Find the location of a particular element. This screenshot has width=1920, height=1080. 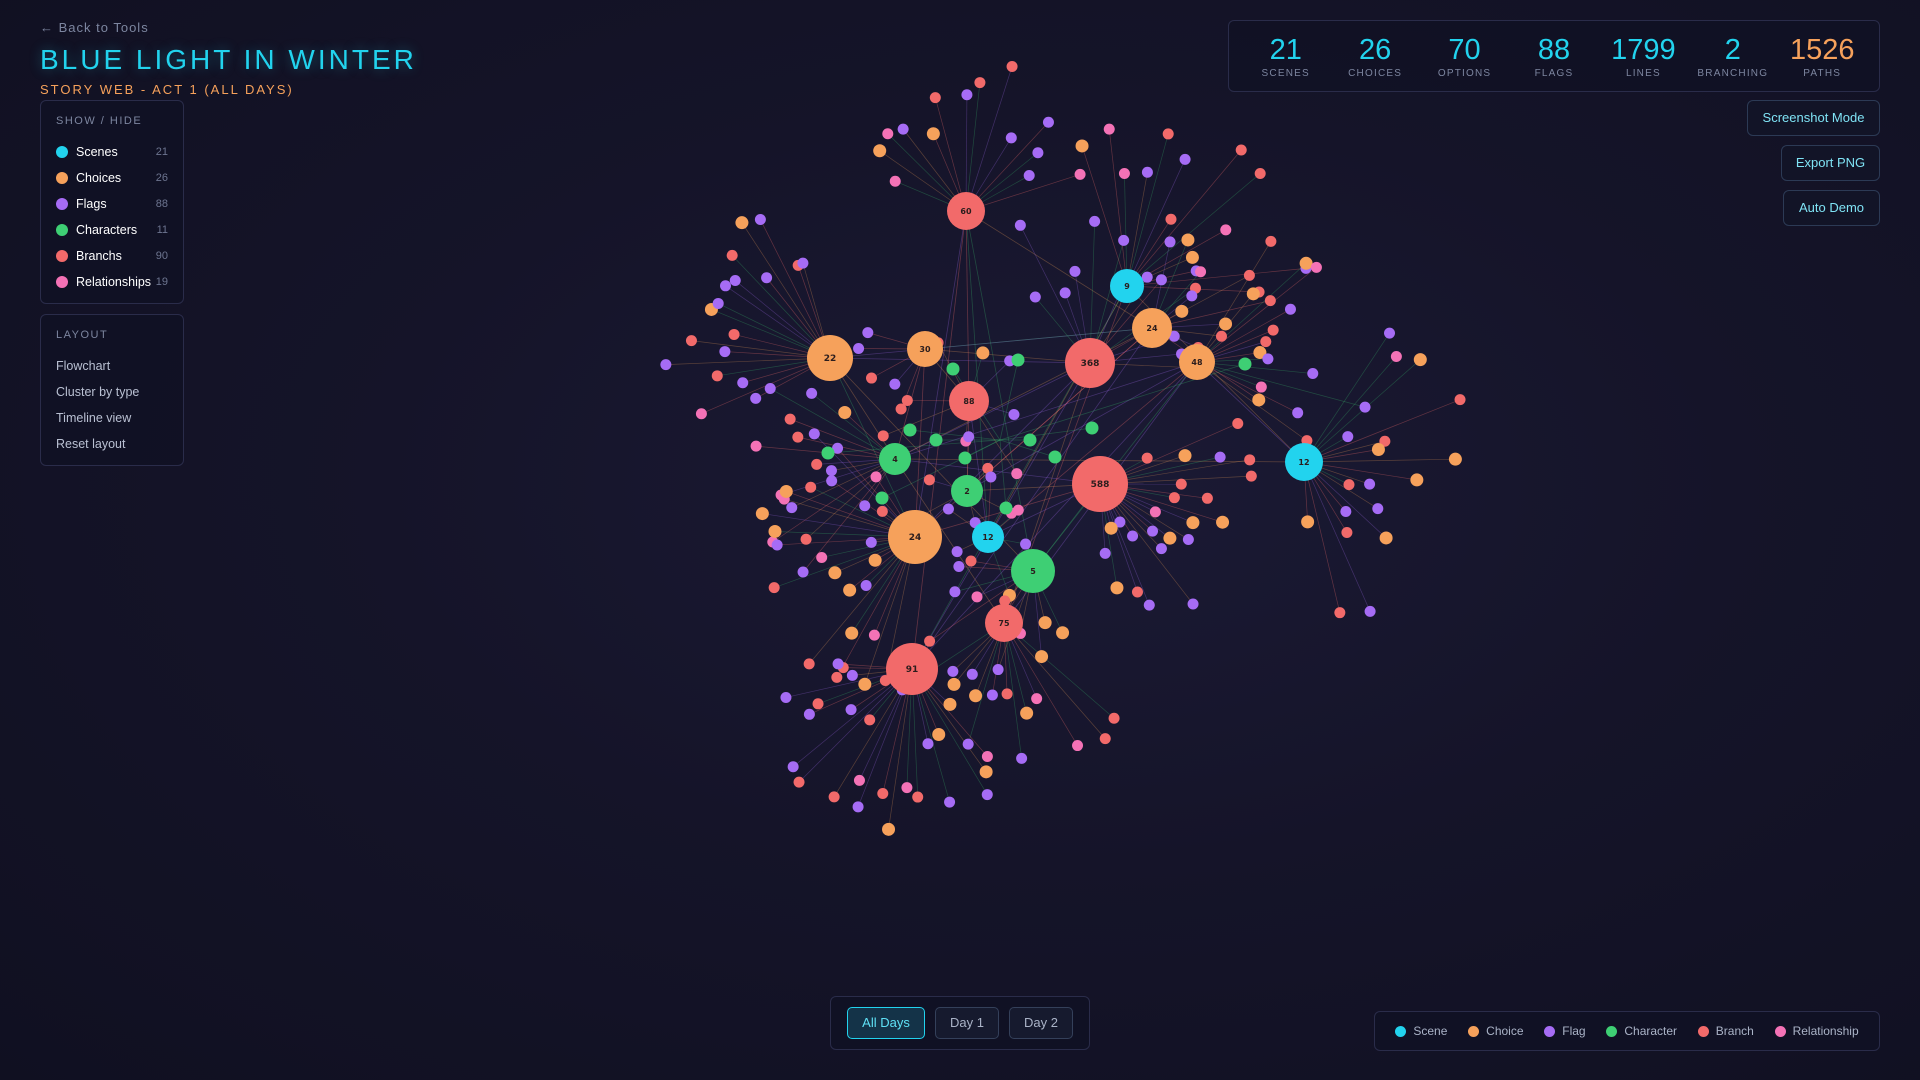

layout-flowchart: Flowchart is located at coordinates (112, 366).